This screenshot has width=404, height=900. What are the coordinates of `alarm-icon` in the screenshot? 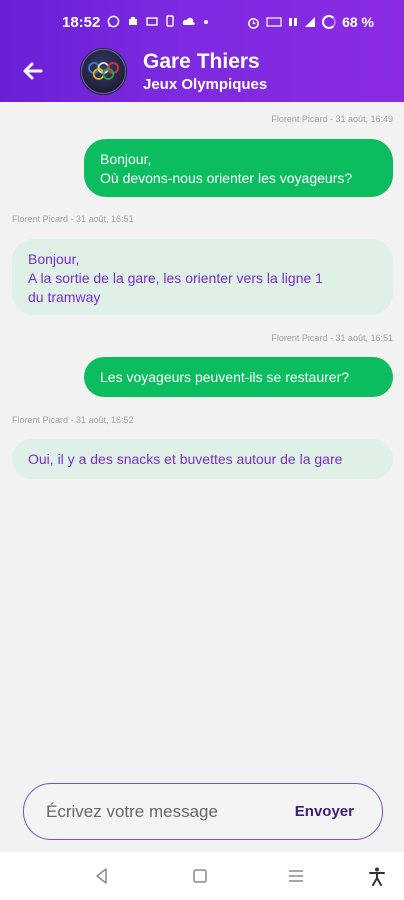 It's located at (253, 23).